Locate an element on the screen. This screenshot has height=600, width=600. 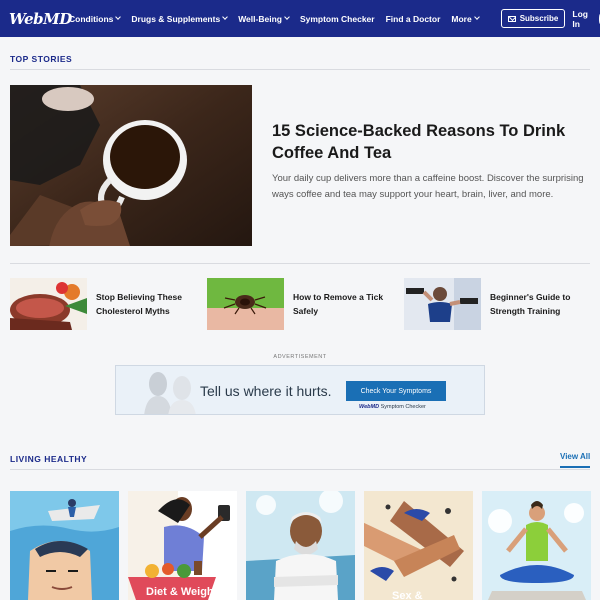
story-title: Stop Believing These Cholesterol Myths is located at coordinates (139, 304).